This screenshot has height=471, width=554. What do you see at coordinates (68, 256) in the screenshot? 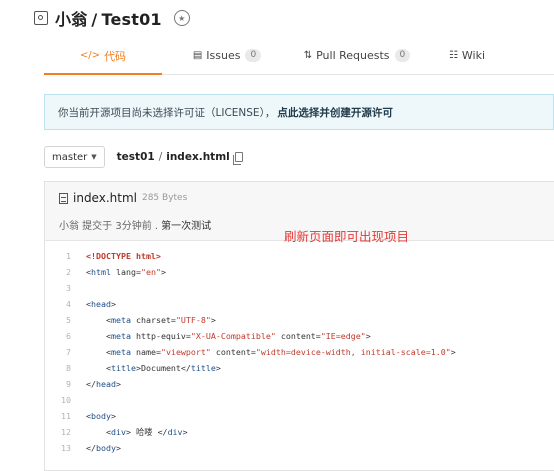
I see `line-number: 1` at bounding box center [68, 256].